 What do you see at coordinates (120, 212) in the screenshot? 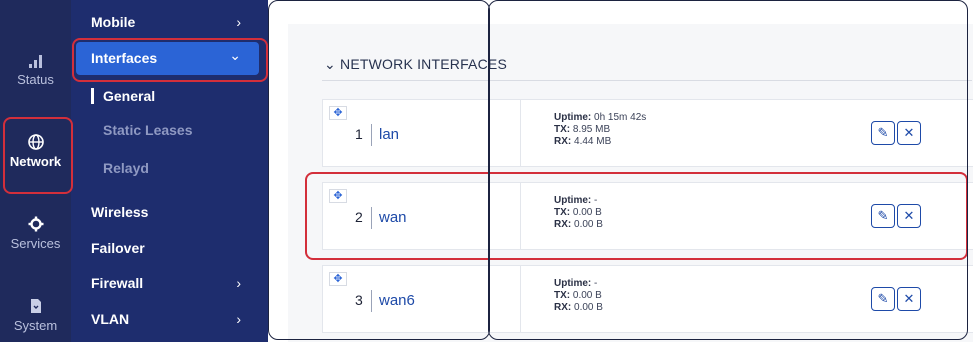
I see `menu-label-wireless: Wireless` at bounding box center [120, 212].